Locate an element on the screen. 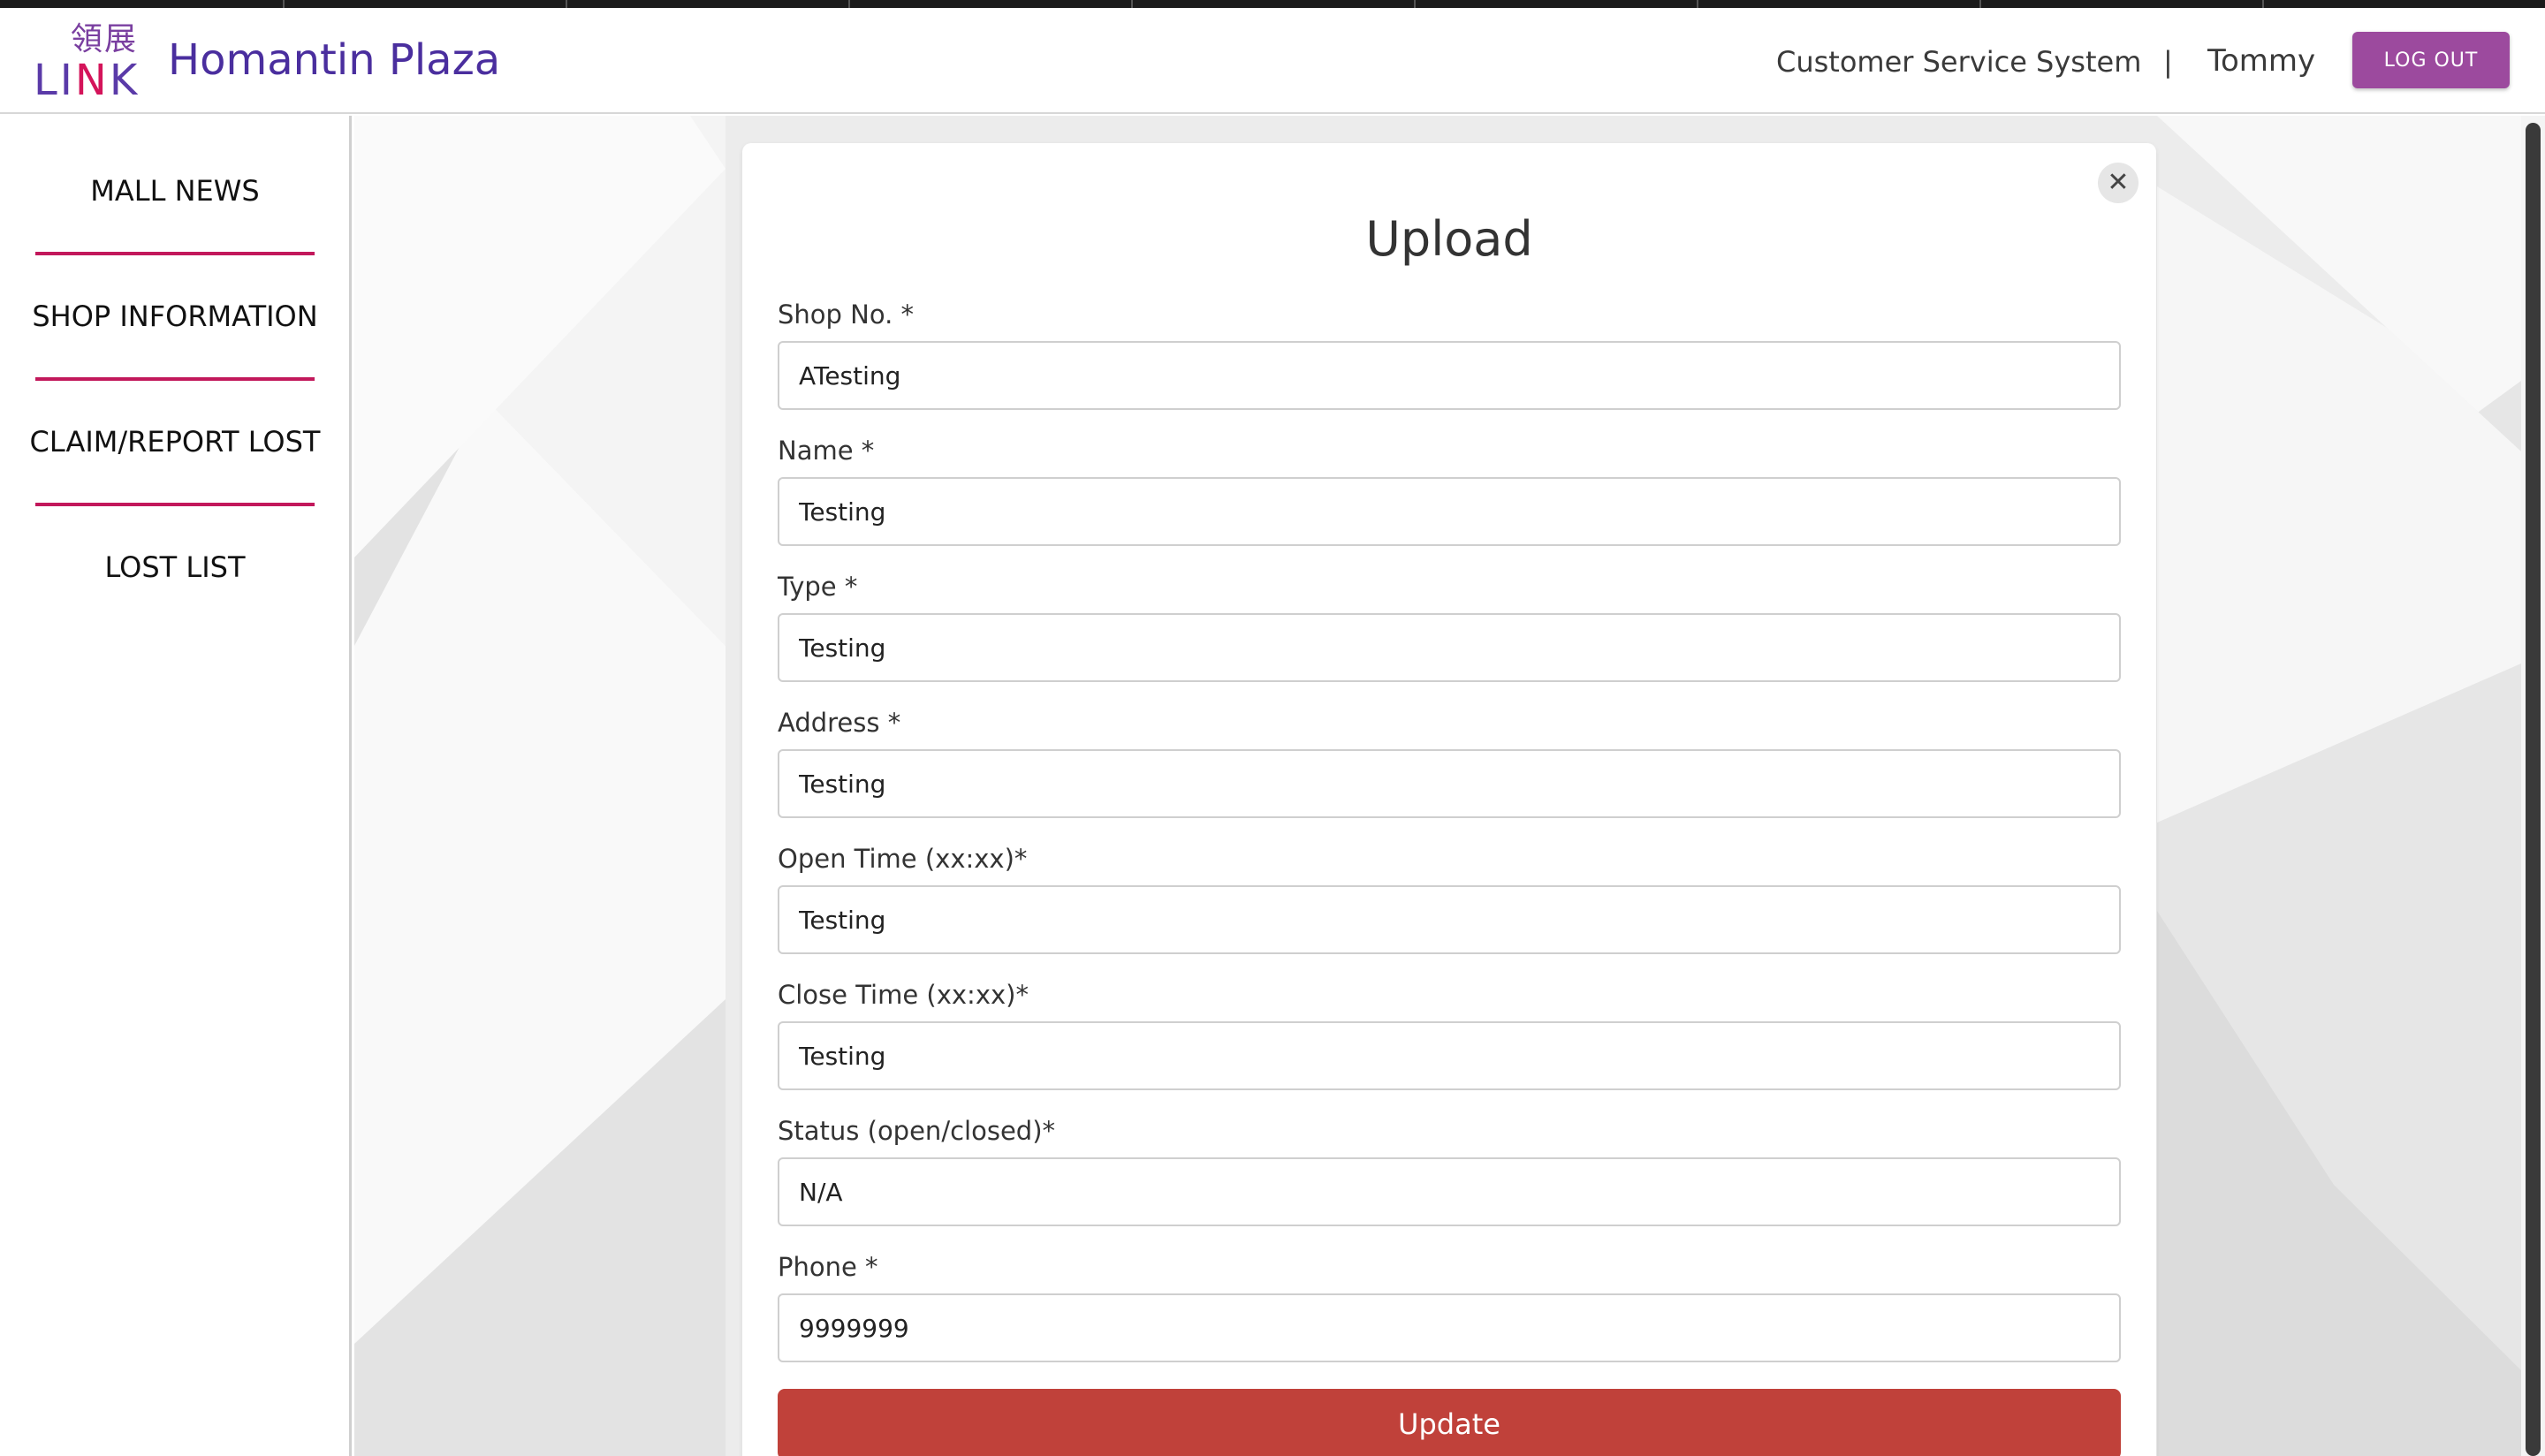 This screenshot has height=1456, width=2545. name-input is located at coordinates (1449, 512).